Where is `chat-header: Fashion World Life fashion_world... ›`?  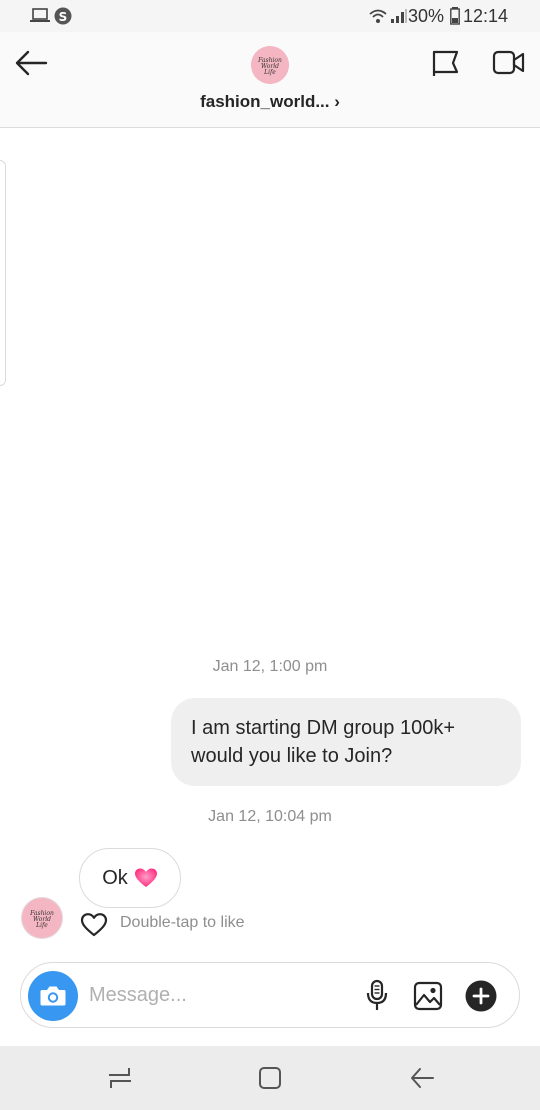 chat-header: Fashion World Life fashion_world... › is located at coordinates (270, 80).